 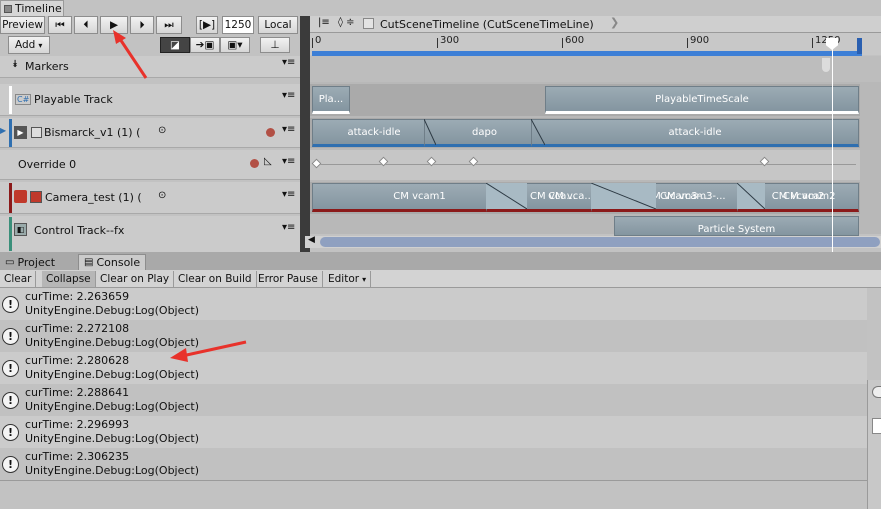 What do you see at coordinates (595, 69) in the screenshot?
I see `markers-lane` at bounding box center [595, 69].